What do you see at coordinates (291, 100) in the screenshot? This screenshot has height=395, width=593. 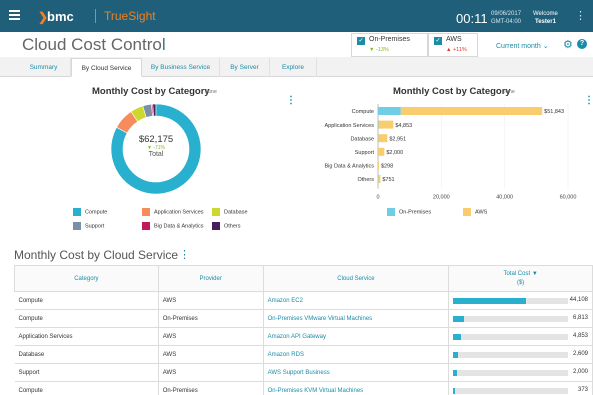 I see `chart-more-icon: ⋮` at bounding box center [291, 100].